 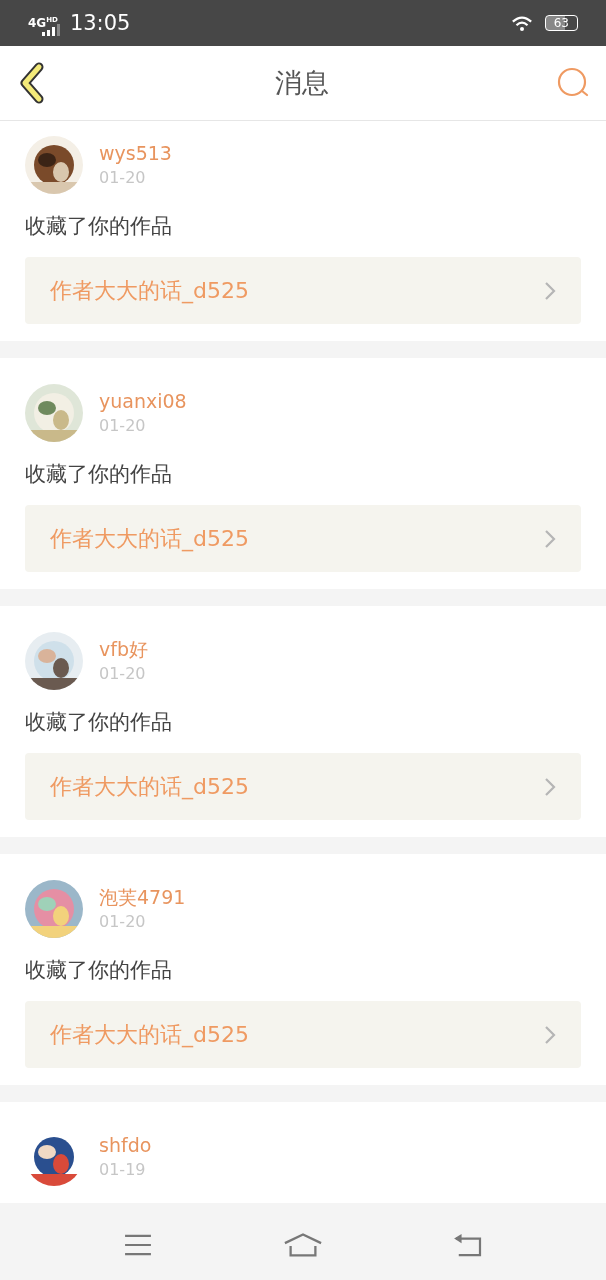 I want to click on home-icon, so click(x=303, y=1245).